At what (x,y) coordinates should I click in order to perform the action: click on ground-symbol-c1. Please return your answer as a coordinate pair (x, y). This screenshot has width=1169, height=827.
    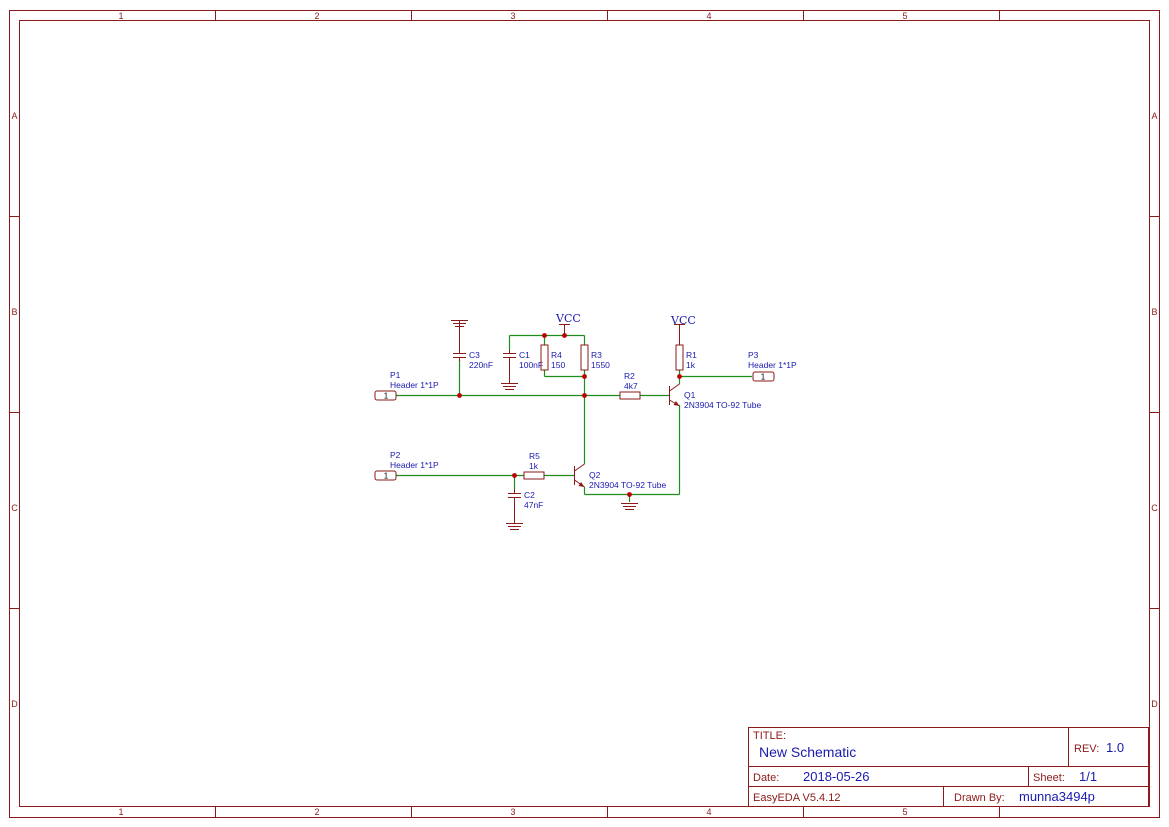
    Looking at the image, I should click on (509, 377).